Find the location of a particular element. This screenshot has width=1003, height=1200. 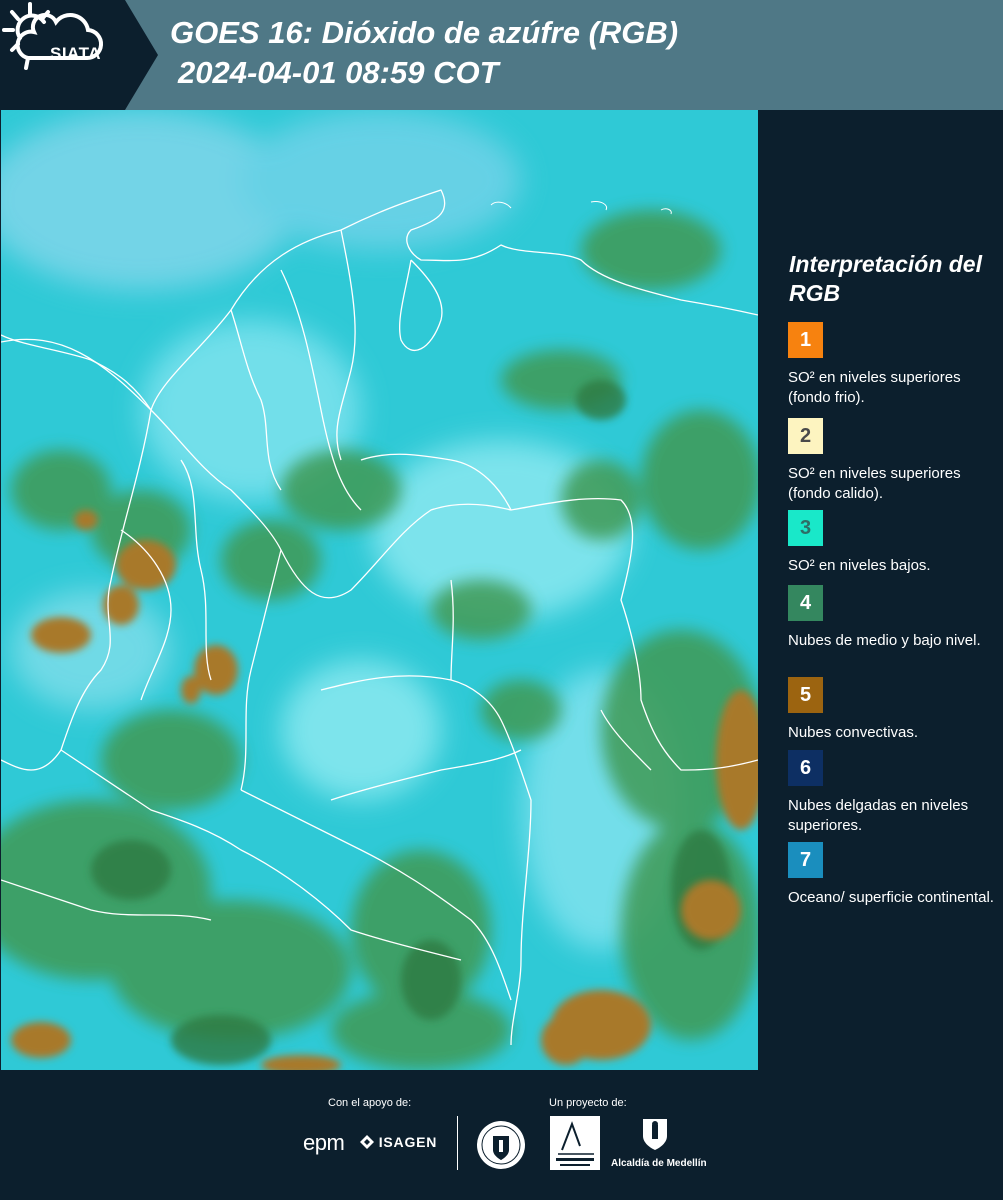

isagen-logo: ISAGEN is located at coordinates (398, 1142).